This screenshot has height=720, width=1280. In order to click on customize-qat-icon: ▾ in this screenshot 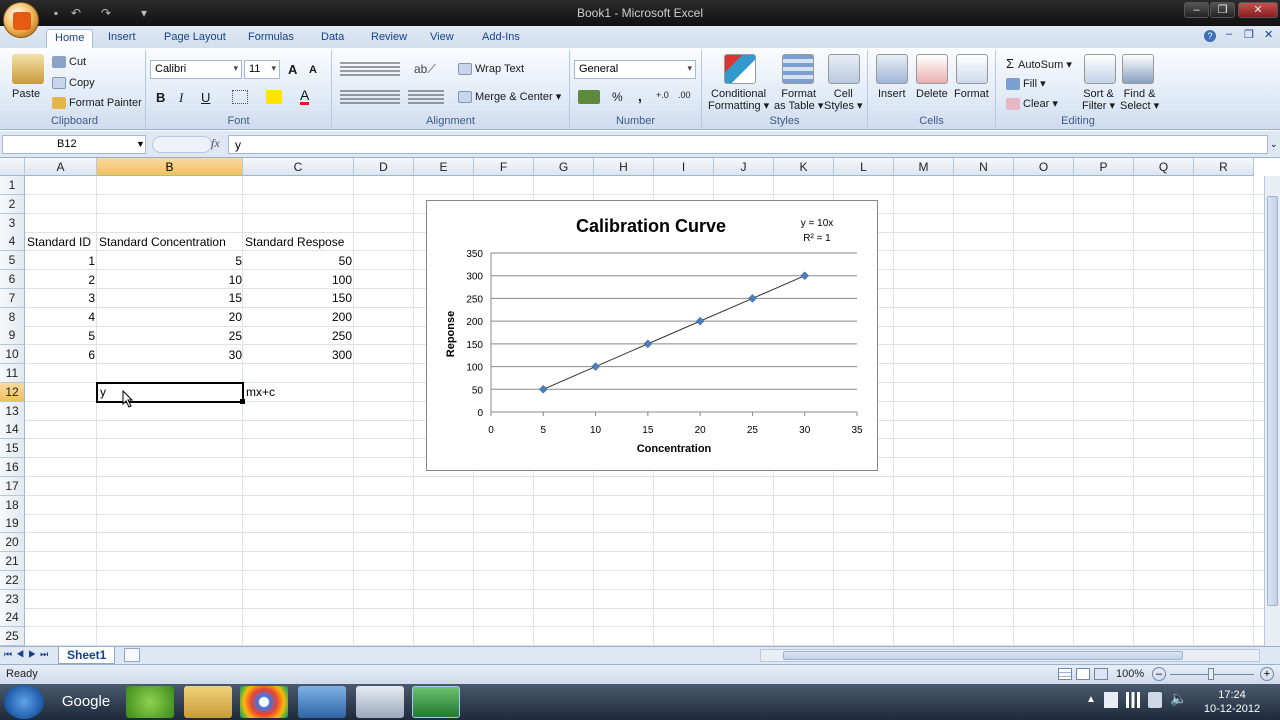, I will do `click(144, 13)`.